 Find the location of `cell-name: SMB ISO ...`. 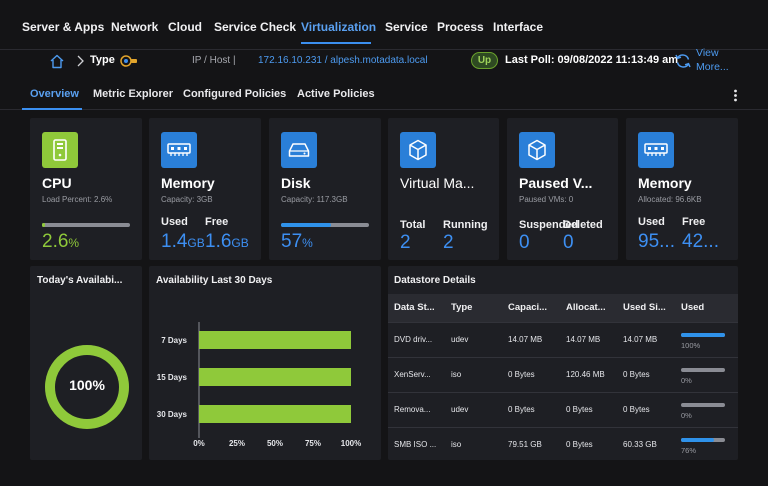

cell-name: SMB ISO ... is located at coordinates (416, 443).